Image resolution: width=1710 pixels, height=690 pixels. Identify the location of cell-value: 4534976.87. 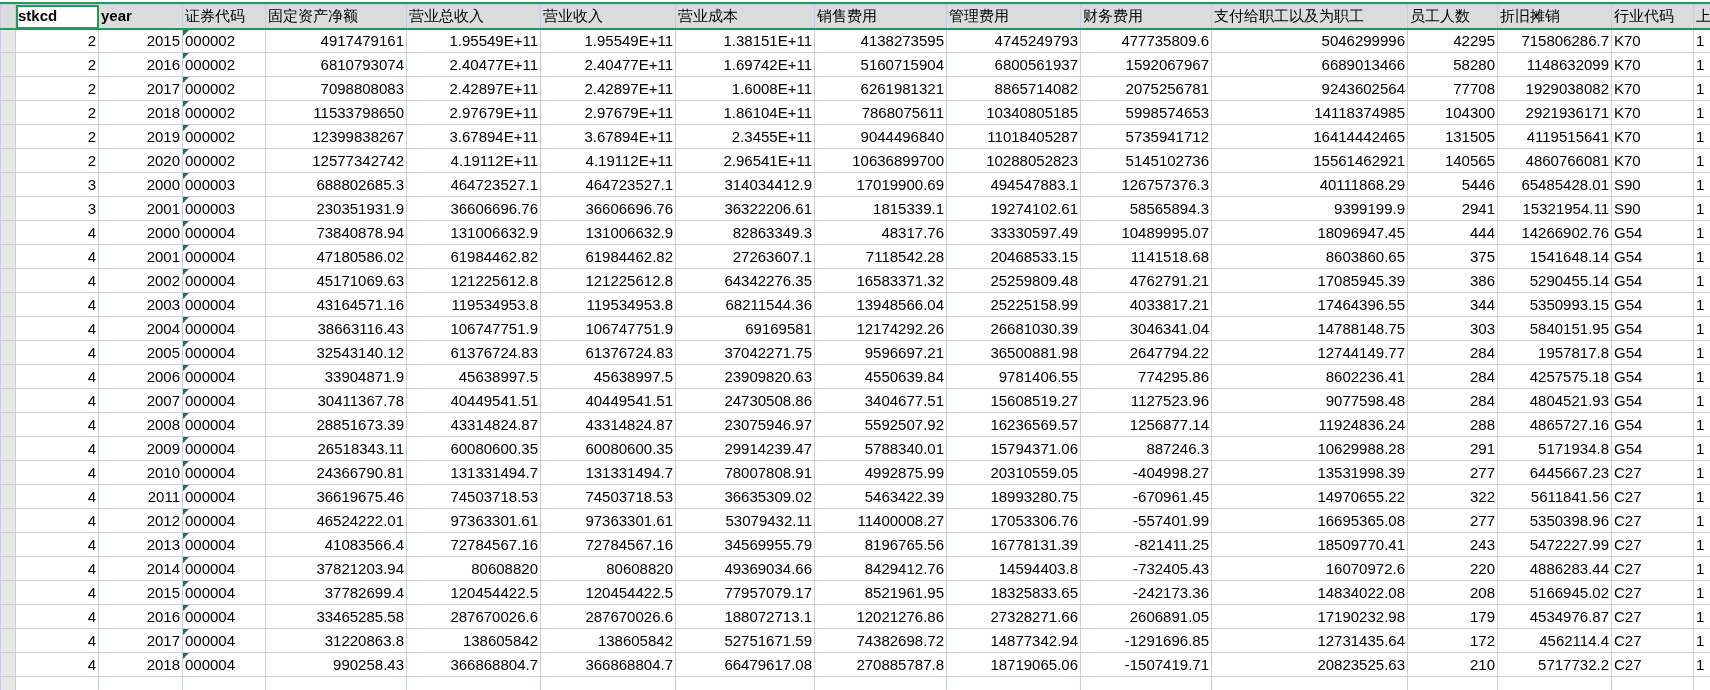
(1569, 616).